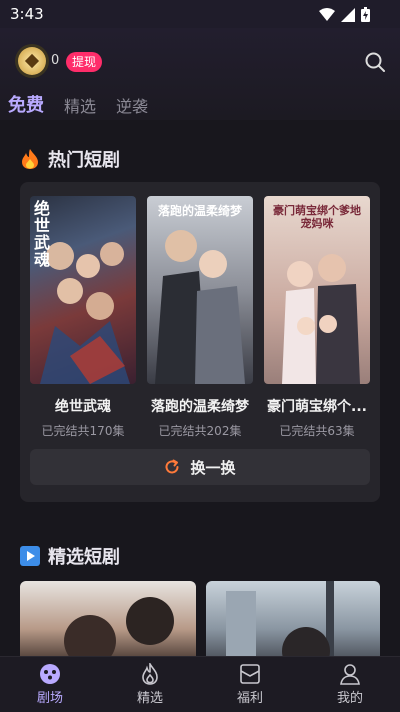  I want to click on tab-featured: 精选, so click(80, 105).